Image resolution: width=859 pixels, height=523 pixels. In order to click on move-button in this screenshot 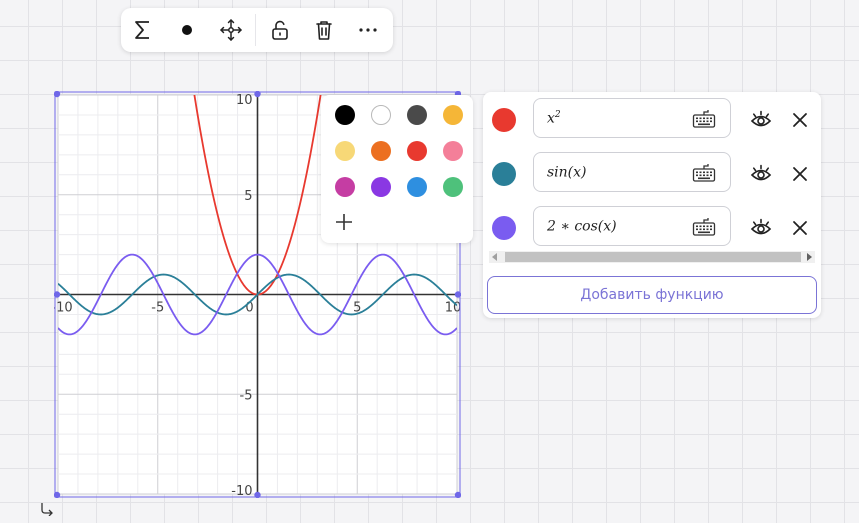, I will do `click(231, 30)`.